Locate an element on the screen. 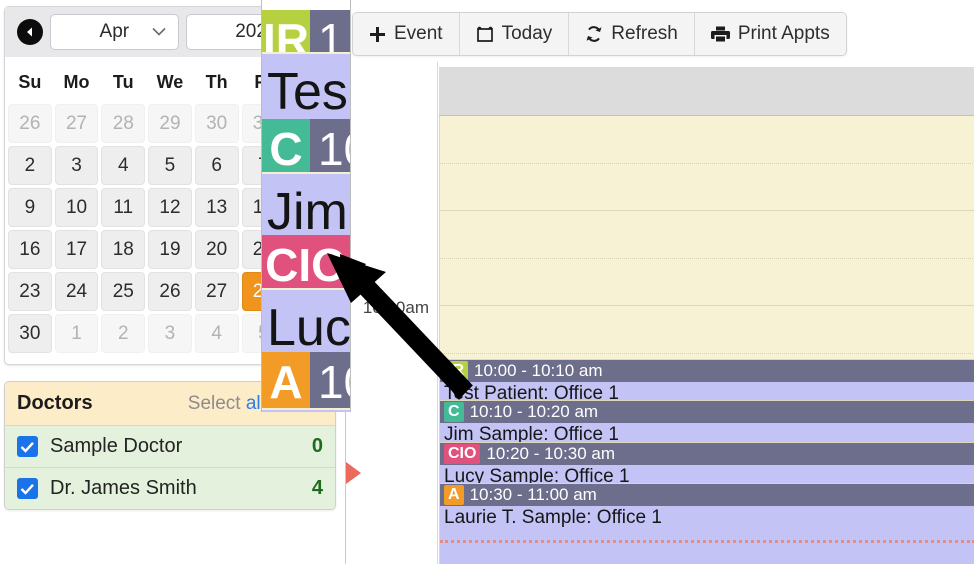 This screenshot has height=564, width=974. doctors-list: Sample Doctor 0 Dr. James Smith 4 is located at coordinates (170, 467).